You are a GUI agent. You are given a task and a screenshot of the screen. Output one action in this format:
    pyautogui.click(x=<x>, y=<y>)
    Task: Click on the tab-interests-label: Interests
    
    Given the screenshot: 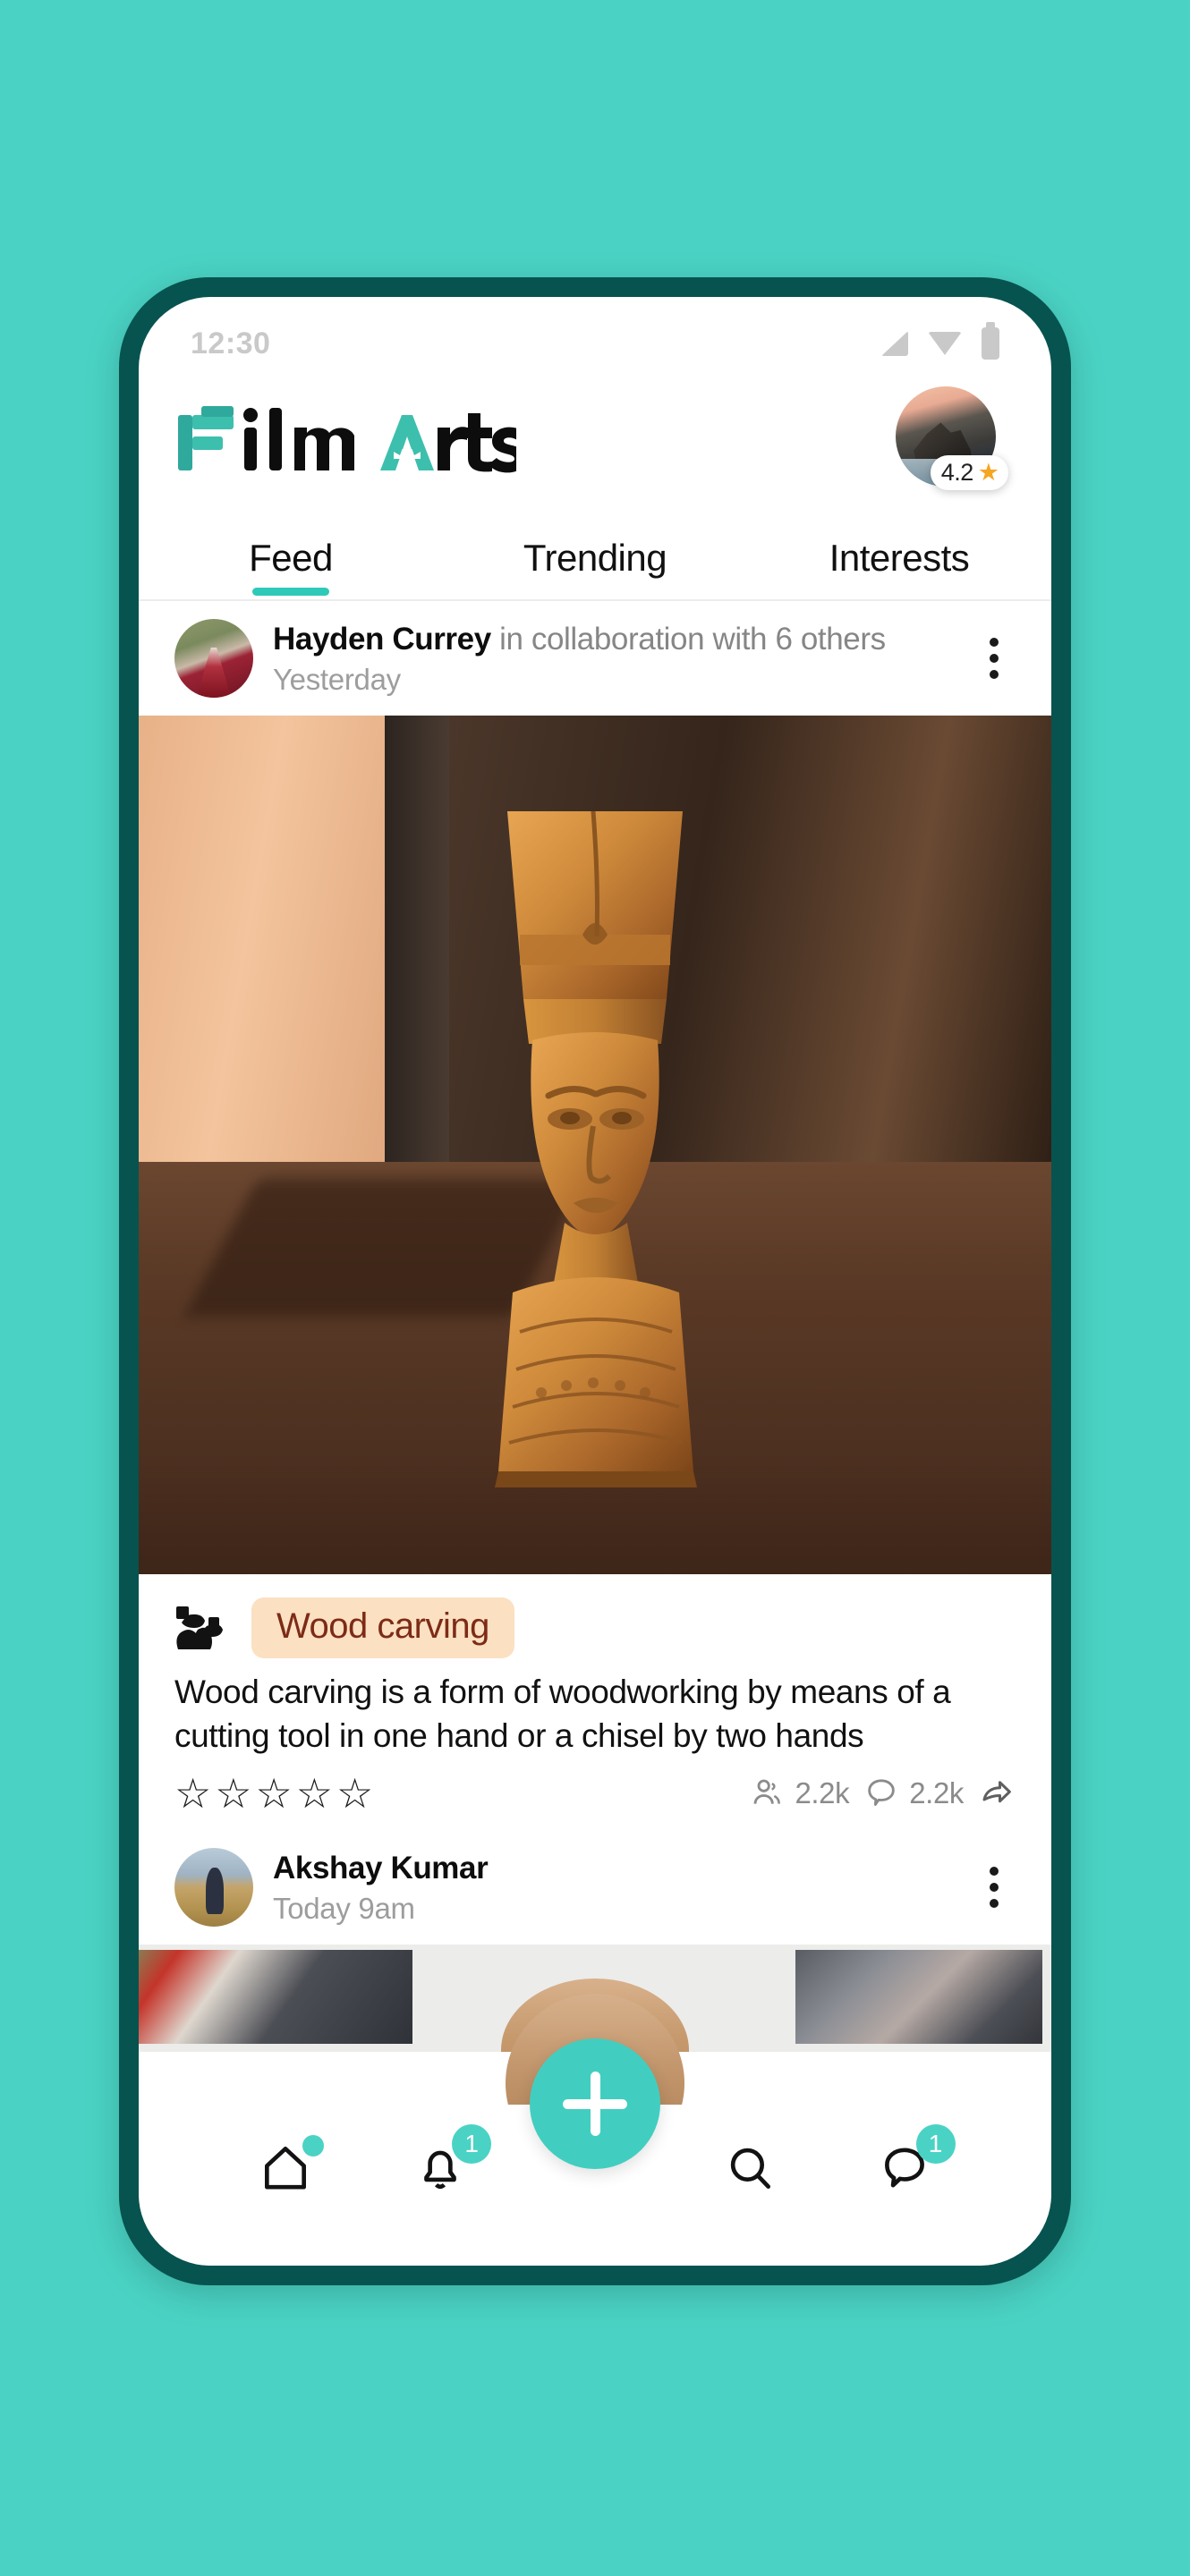 What is the action you would take?
    pyautogui.click(x=899, y=558)
    